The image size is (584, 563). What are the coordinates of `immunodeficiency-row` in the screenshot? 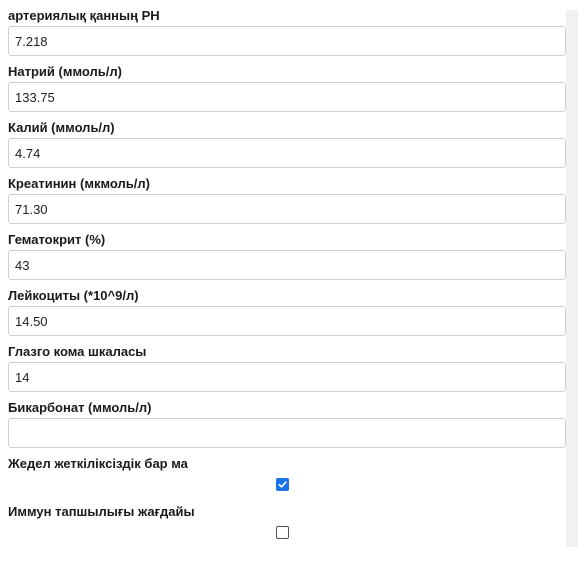 It's located at (287, 533).